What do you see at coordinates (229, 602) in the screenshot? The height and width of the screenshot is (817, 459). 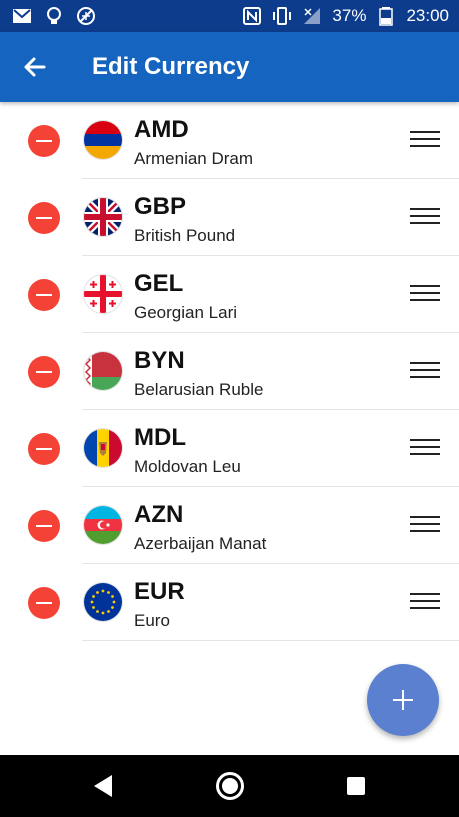 I see `currency-row-eur: EUR Euro` at bounding box center [229, 602].